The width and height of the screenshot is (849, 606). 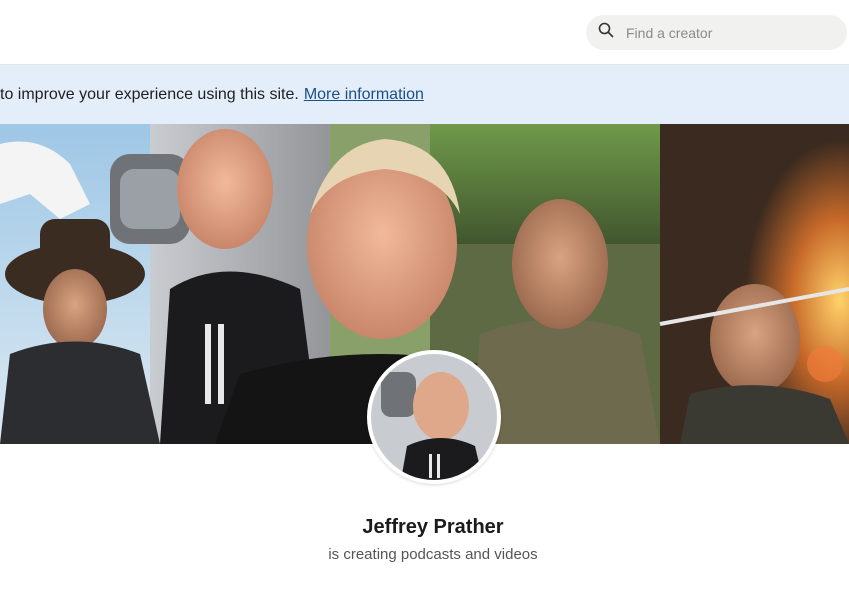 What do you see at coordinates (434, 417) in the screenshot?
I see `creator-avatar` at bounding box center [434, 417].